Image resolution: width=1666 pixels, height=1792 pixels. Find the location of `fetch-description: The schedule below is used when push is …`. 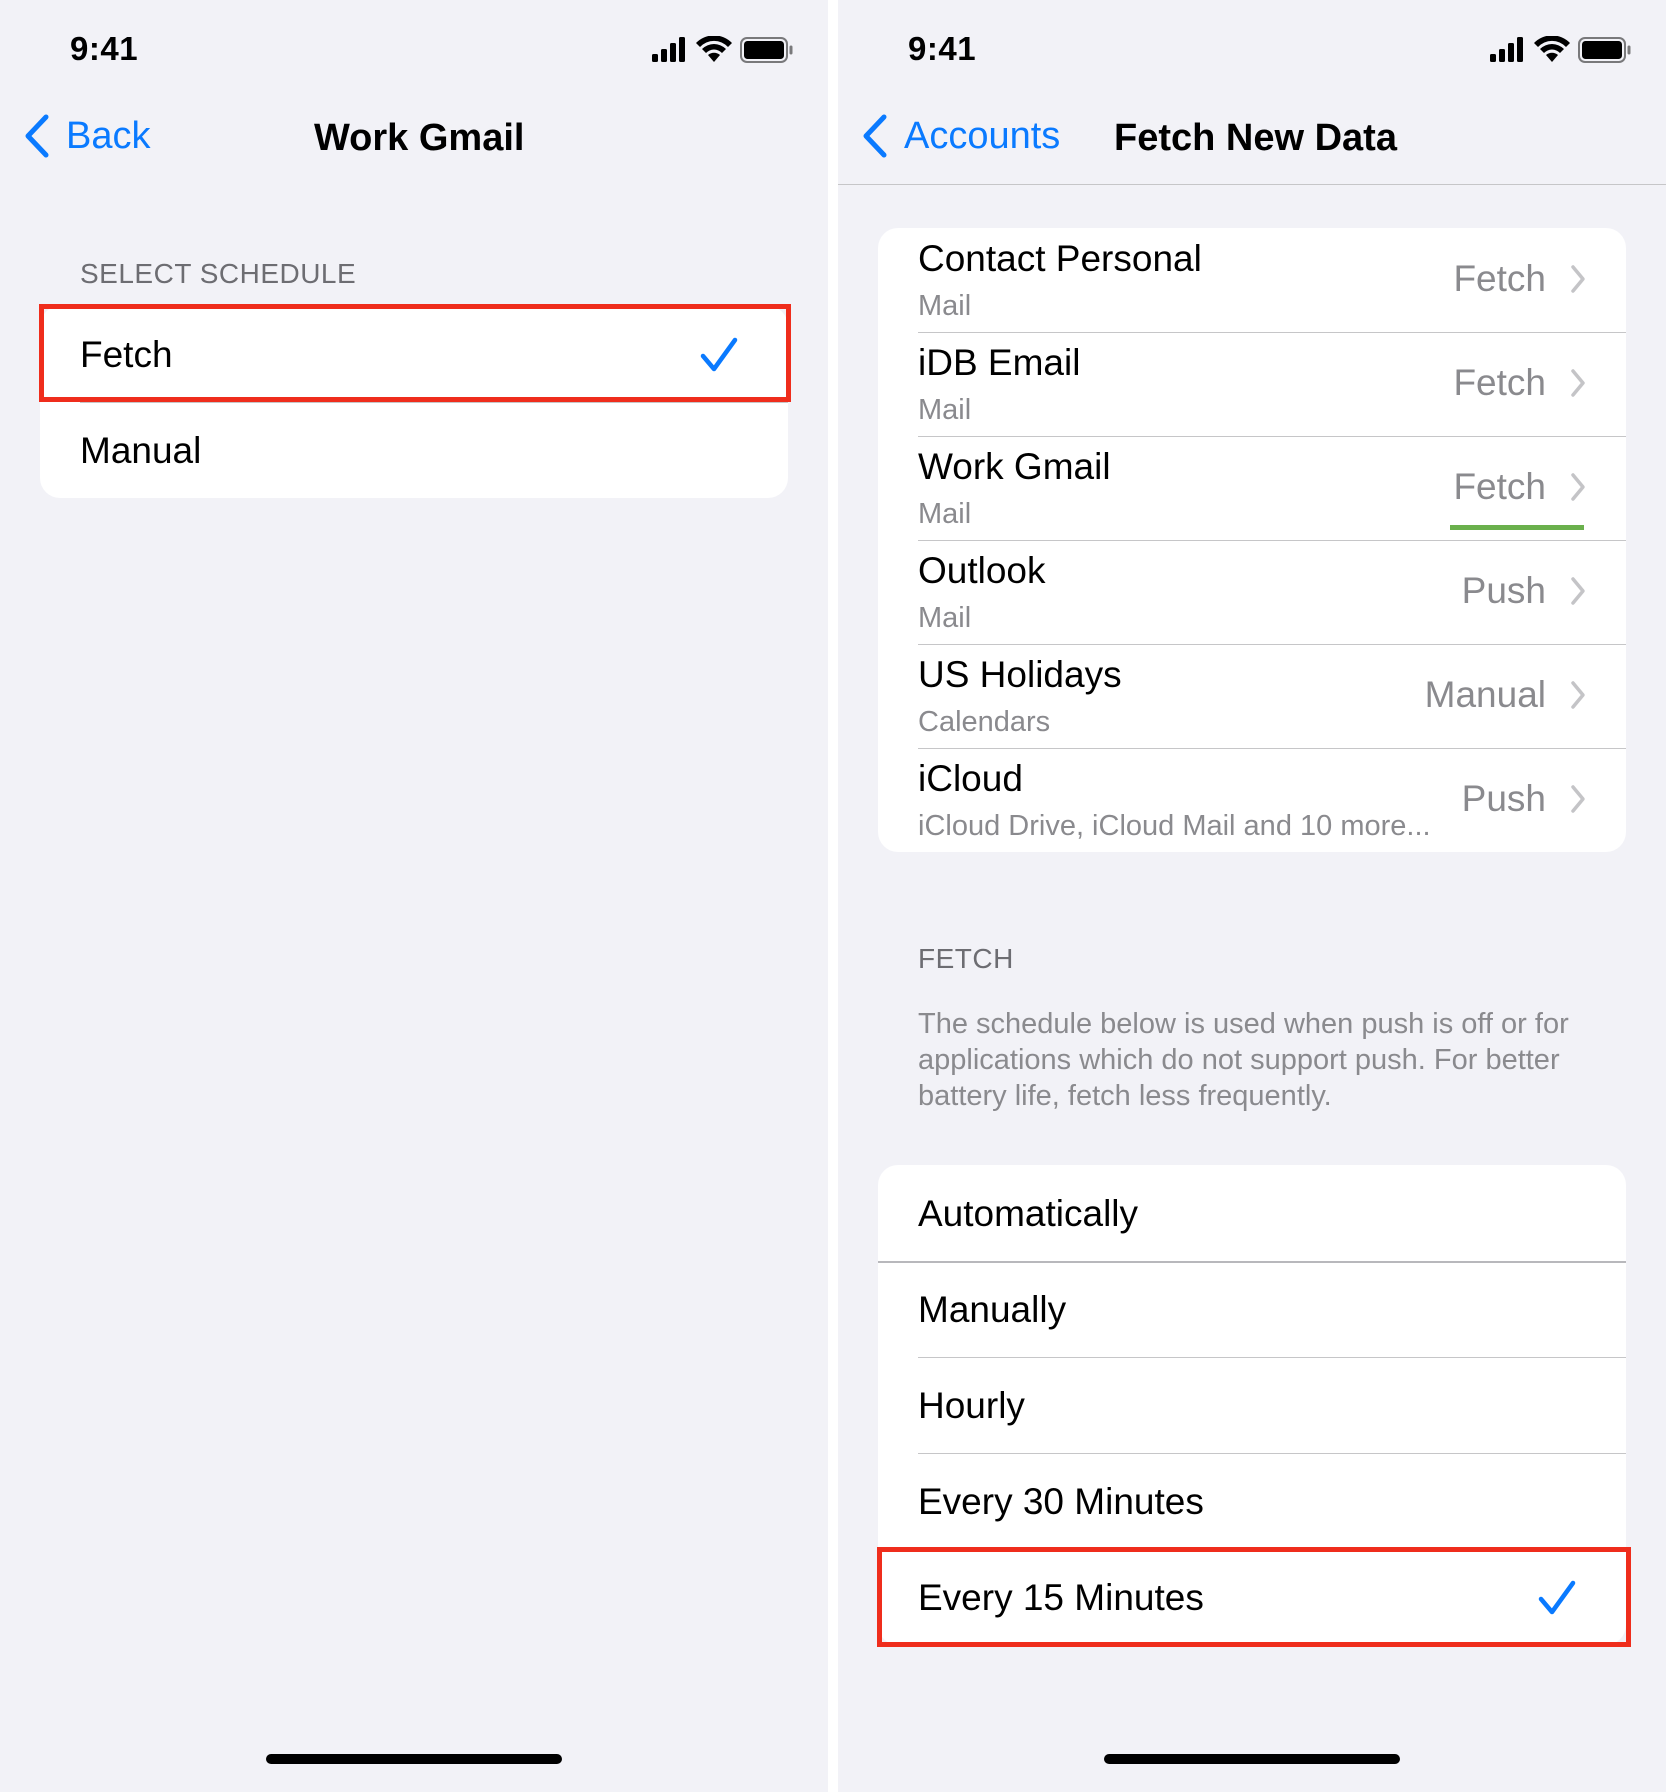

fetch-description: The schedule below is used when push is … is located at coordinates (1243, 1060).